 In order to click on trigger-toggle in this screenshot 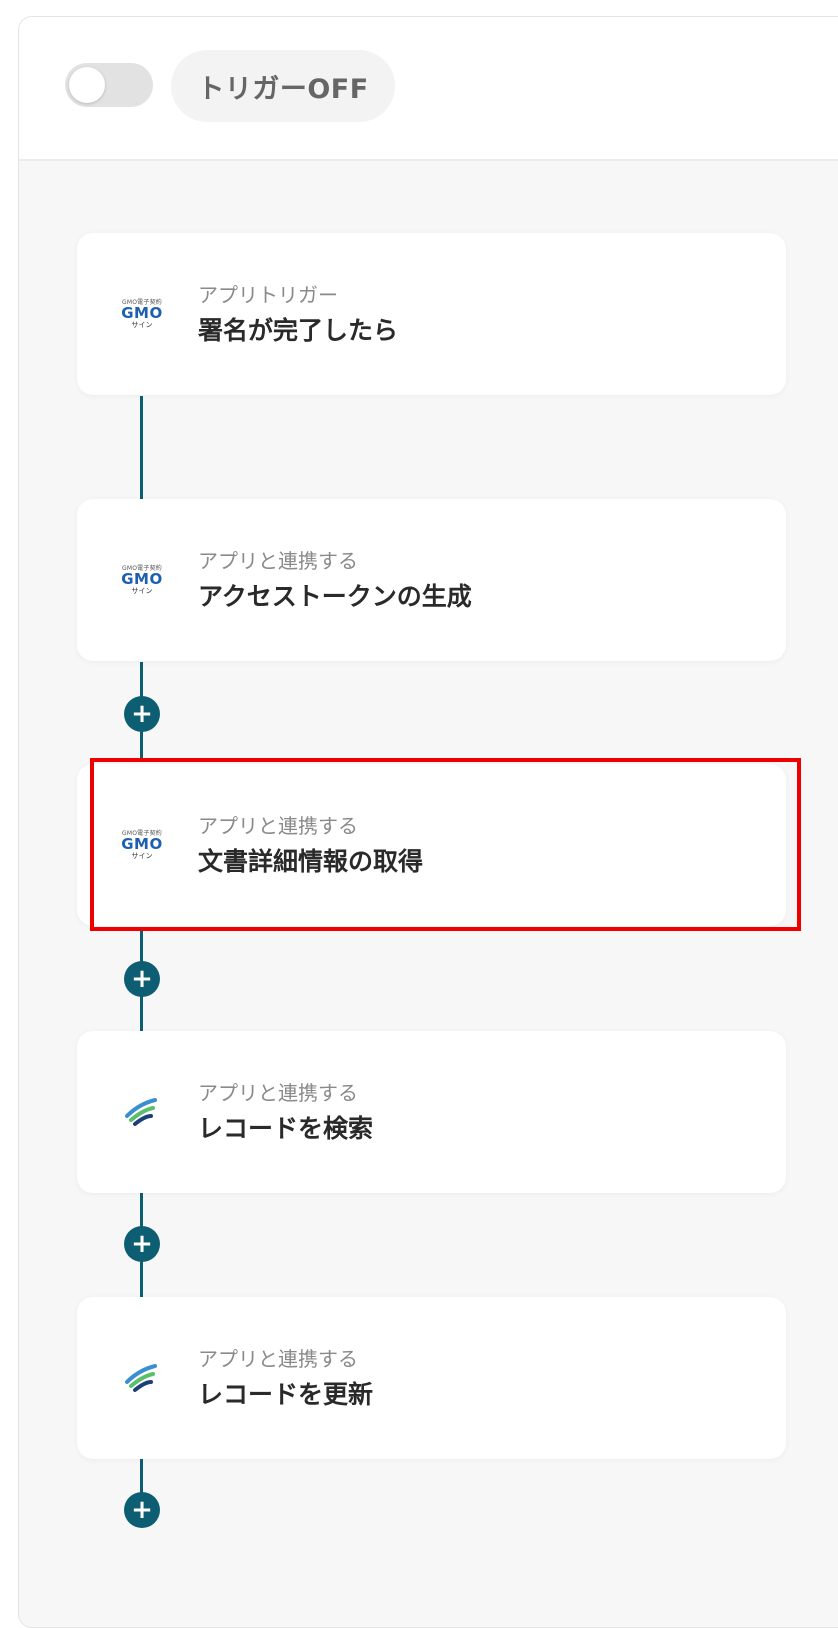, I will do `click(109, 85)`.